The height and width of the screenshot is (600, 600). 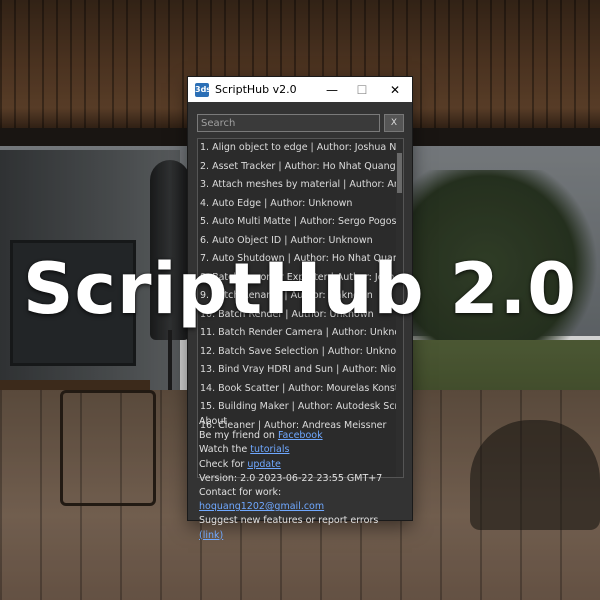 I want to click on update-link: update, so click(x=263, y=464).